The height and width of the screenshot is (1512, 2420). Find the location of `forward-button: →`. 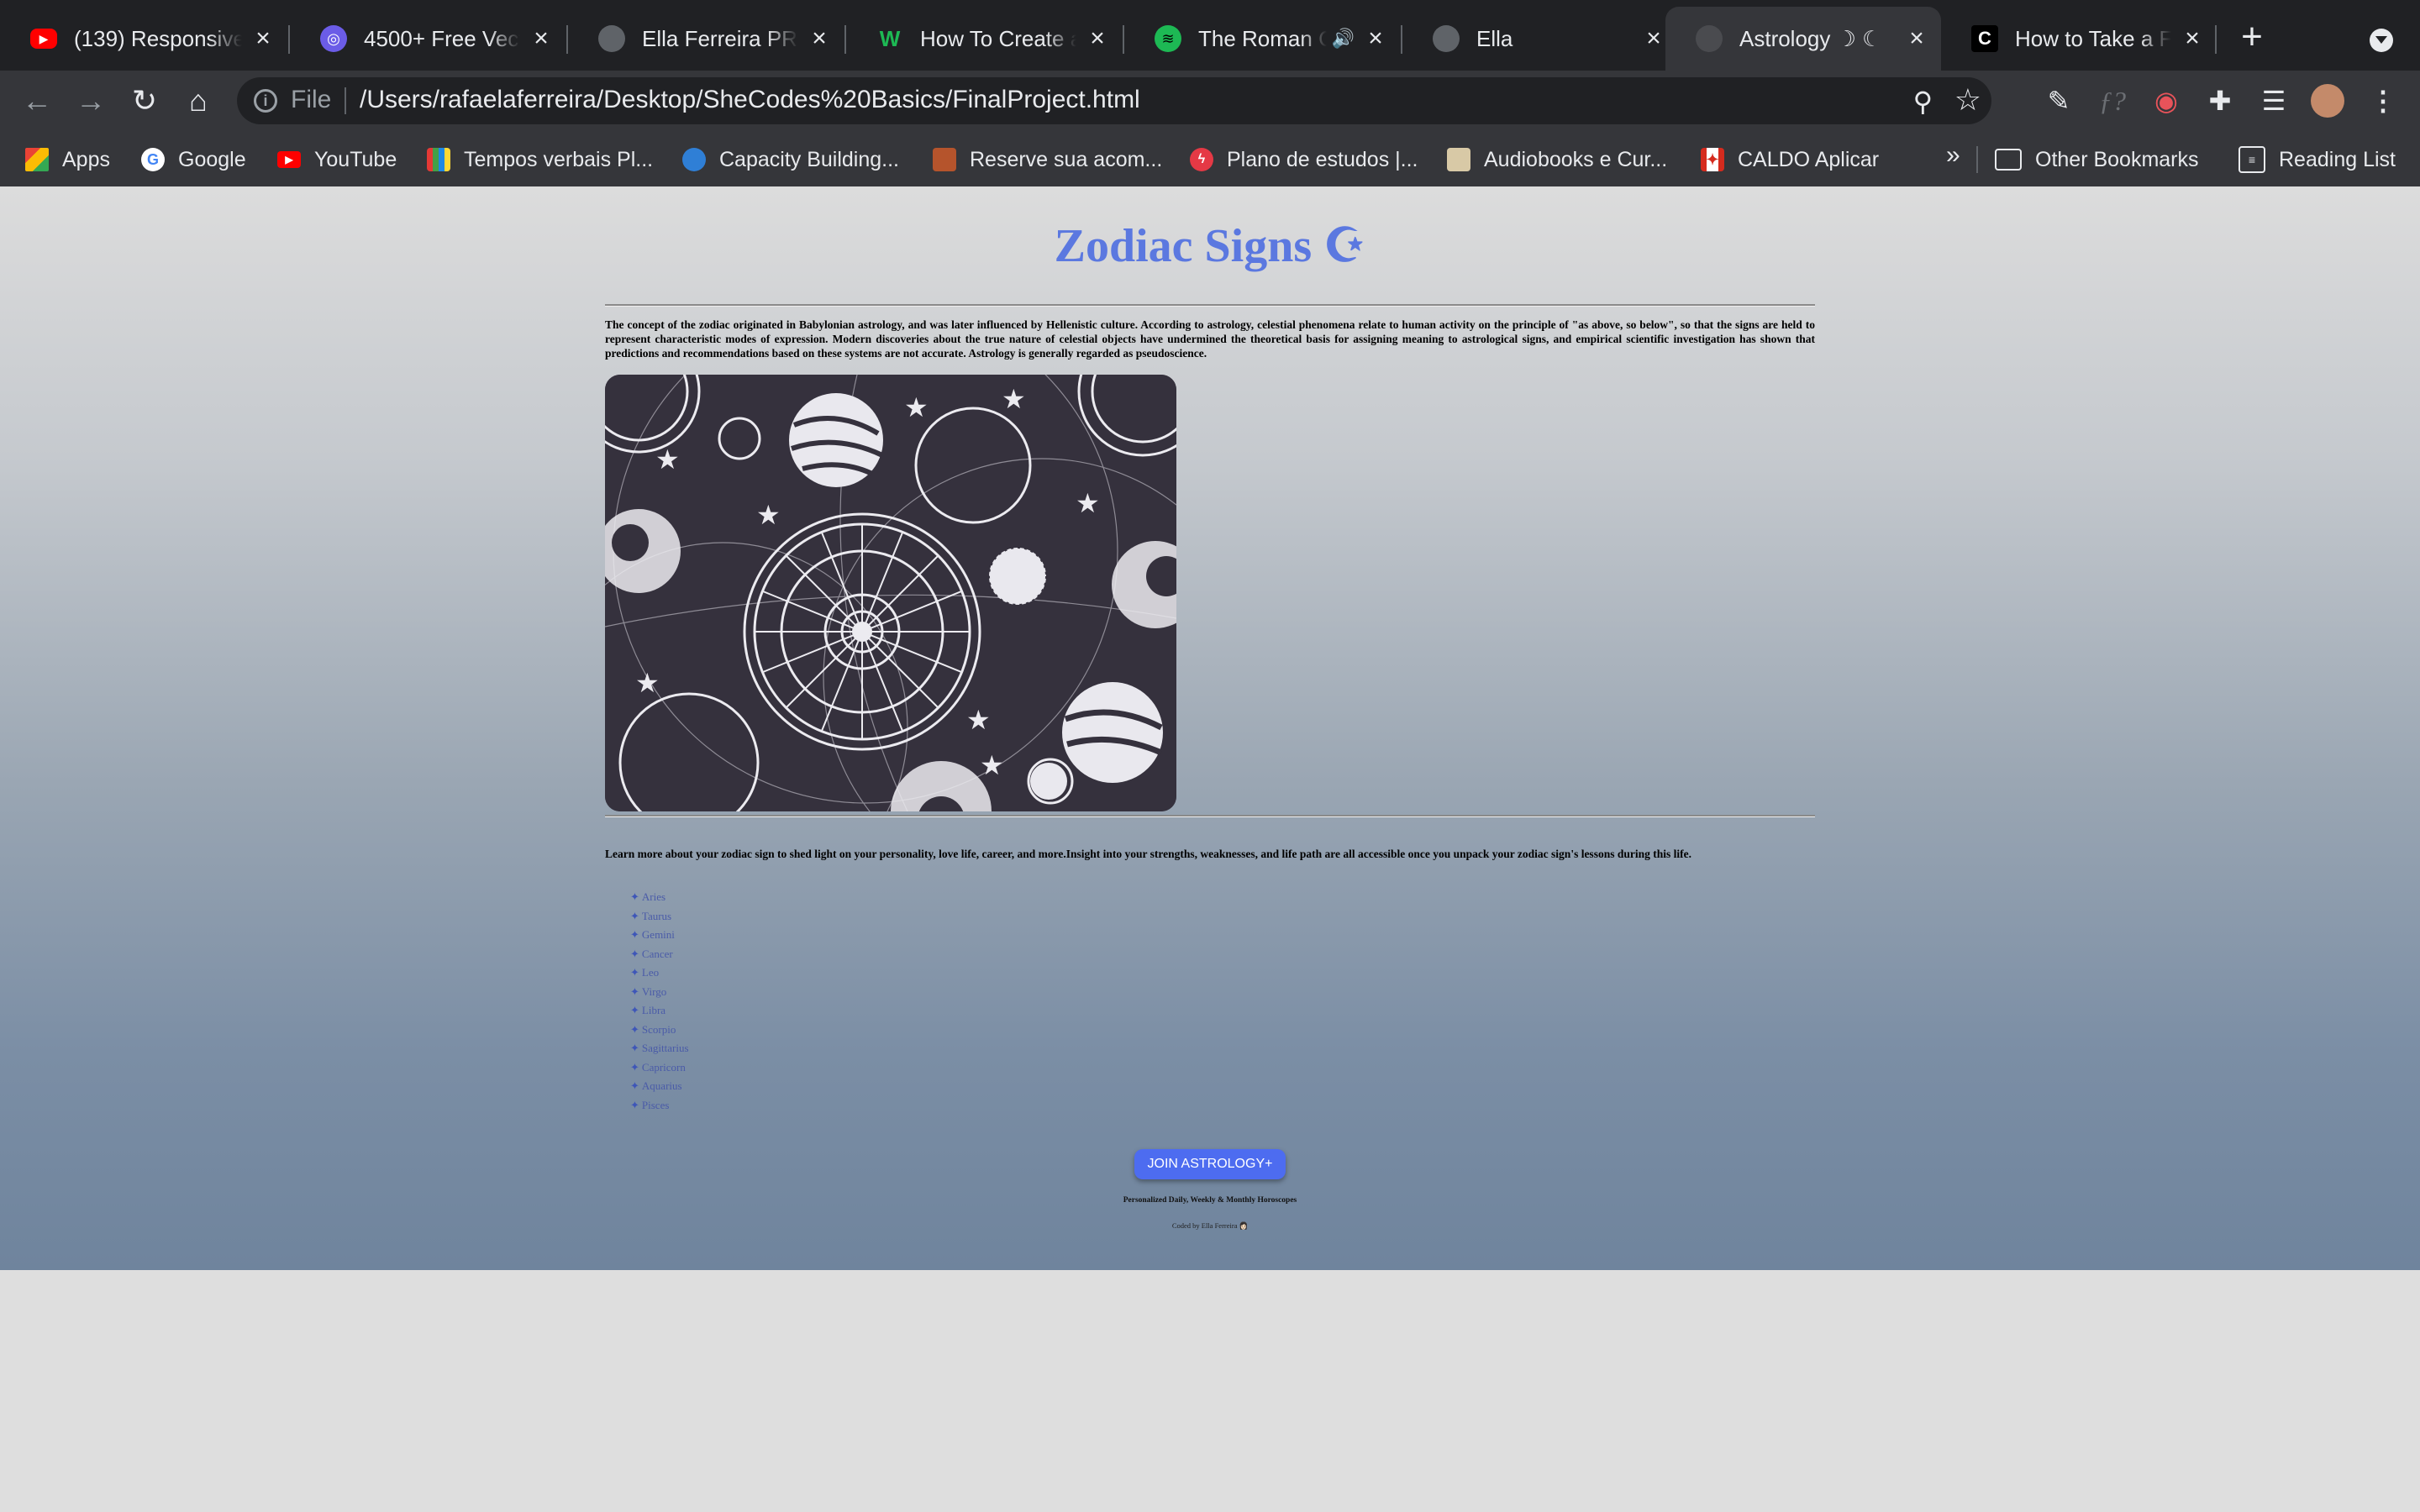

forward-button: → is located at coordinates (91, 101).